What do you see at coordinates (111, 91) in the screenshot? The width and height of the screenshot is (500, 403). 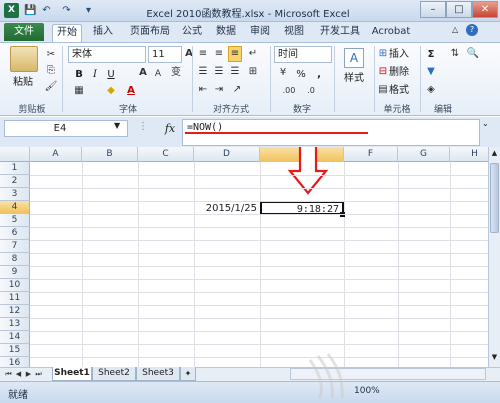 I see `fill-color-icon: ◆` at bounding box center [111, 91].